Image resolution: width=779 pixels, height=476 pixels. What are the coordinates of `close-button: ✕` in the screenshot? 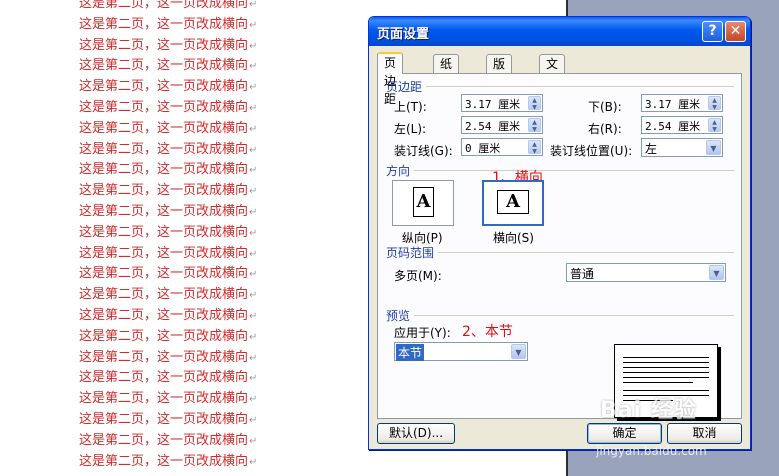 It's located at (735, 31).